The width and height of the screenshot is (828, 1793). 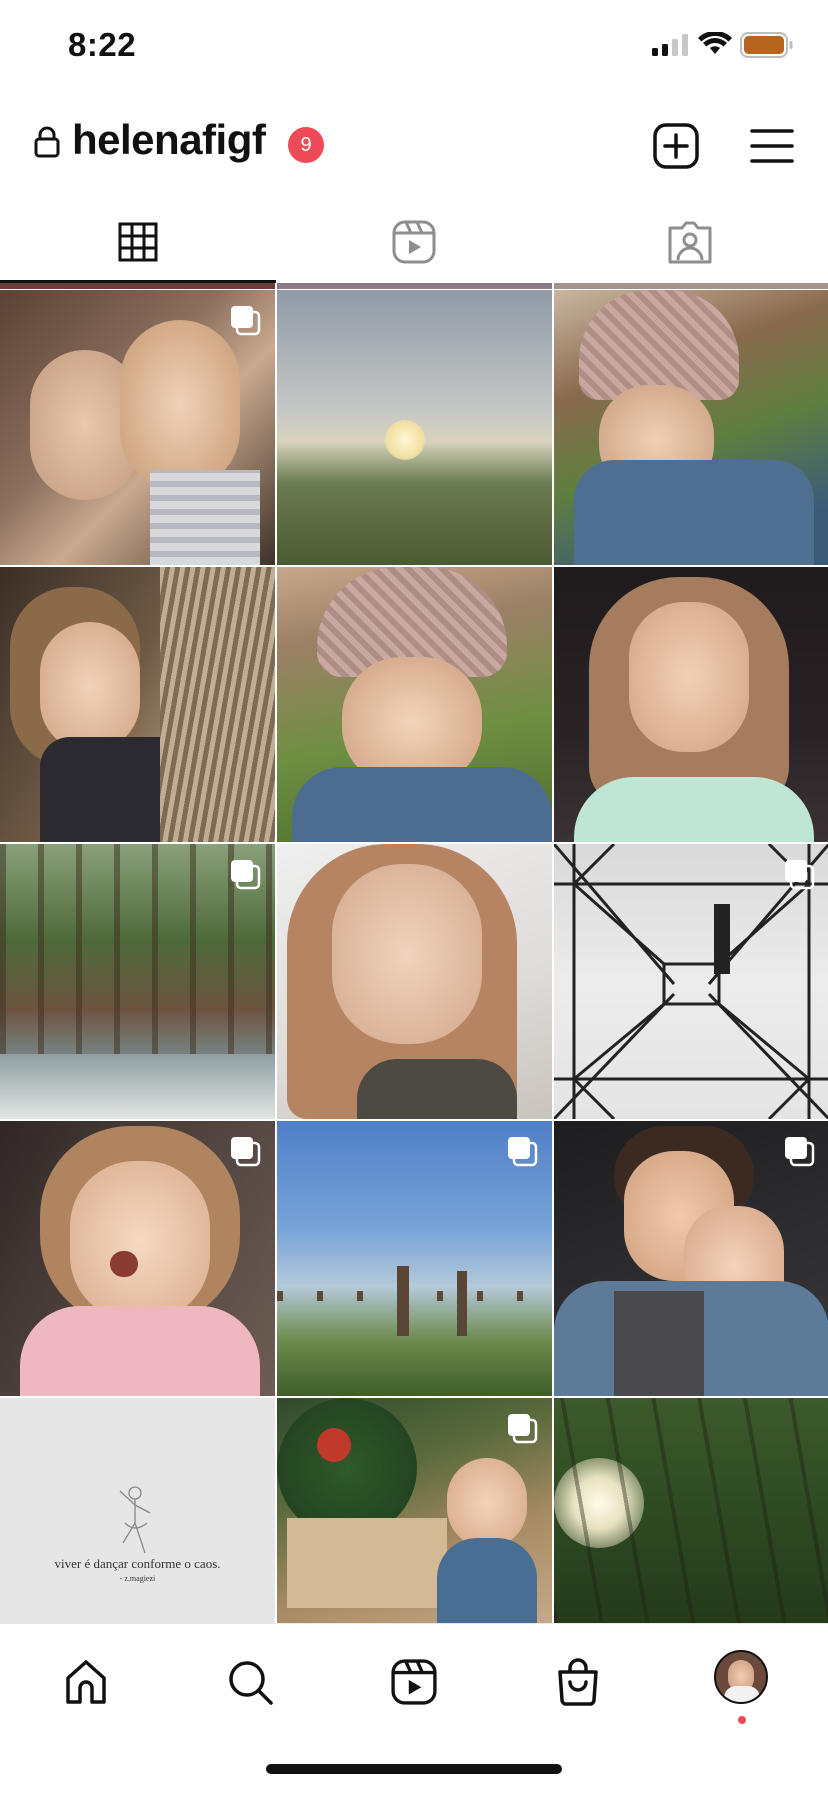 I want to click on shop-icon, so click(x=578, y=1682).